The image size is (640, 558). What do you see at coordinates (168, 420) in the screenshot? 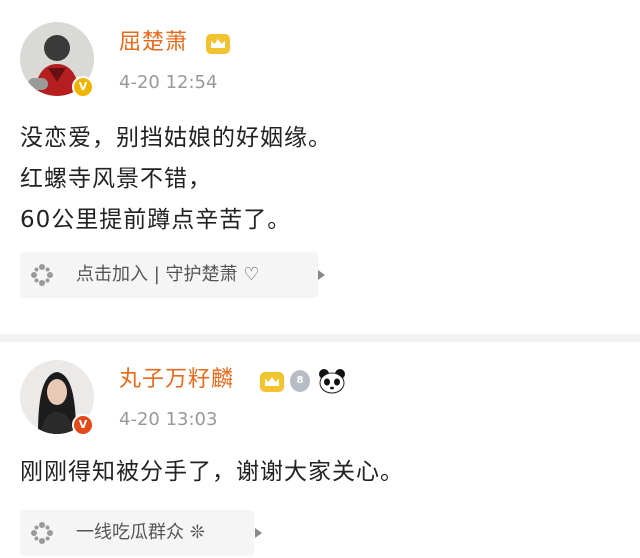
I see `timestamp: 4-20 13:03` at bounding box center [168, 420].